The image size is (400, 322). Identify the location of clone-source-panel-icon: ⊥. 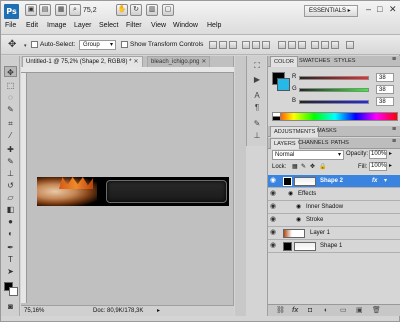
(257, 135).